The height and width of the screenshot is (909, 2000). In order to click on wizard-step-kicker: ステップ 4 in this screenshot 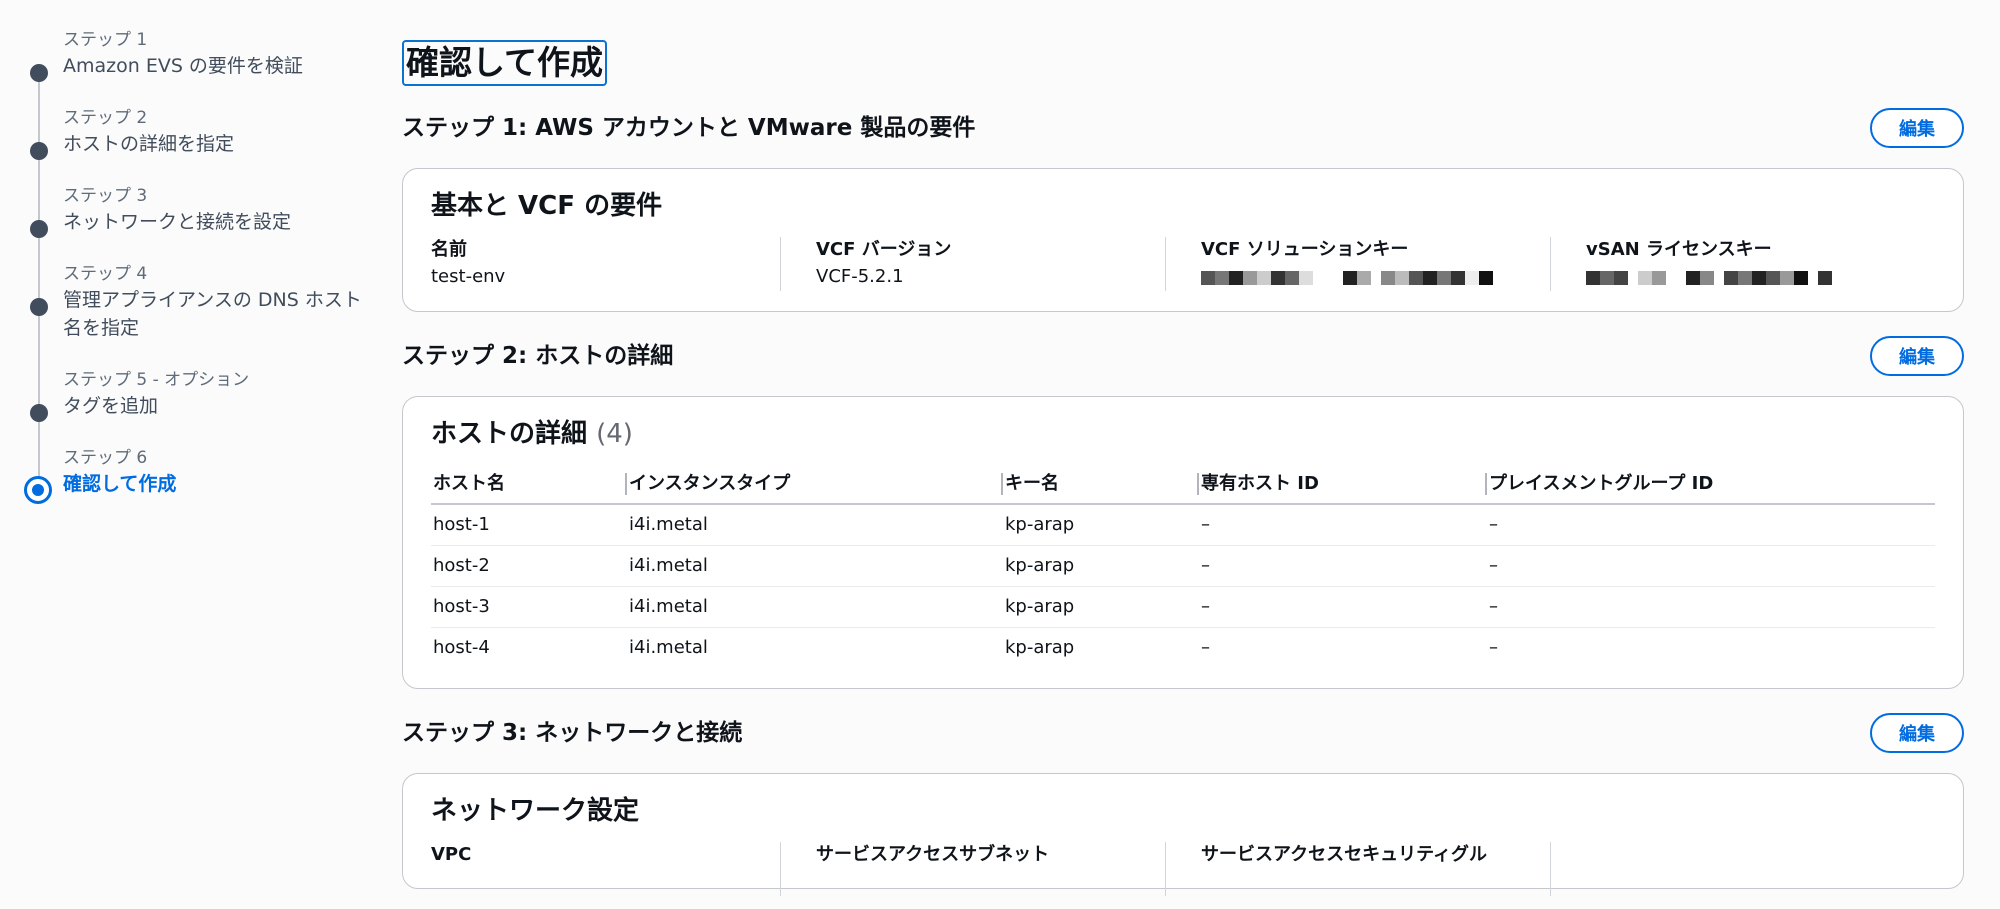, I will do `click(105, 274)`.